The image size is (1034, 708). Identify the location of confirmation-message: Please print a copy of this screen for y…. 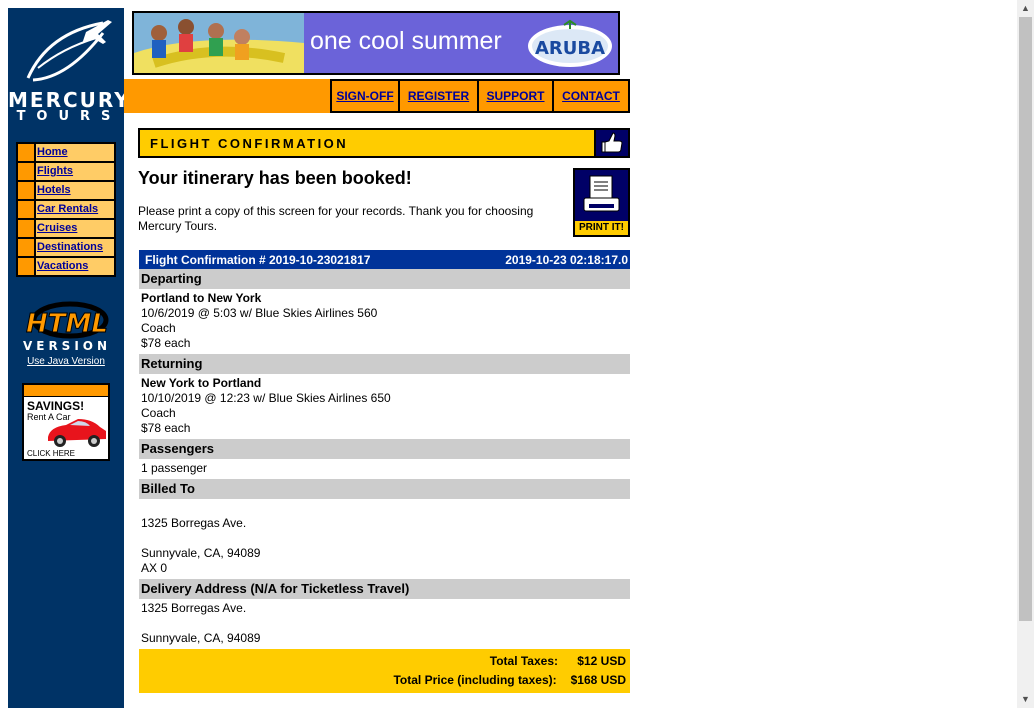
(336, 218).